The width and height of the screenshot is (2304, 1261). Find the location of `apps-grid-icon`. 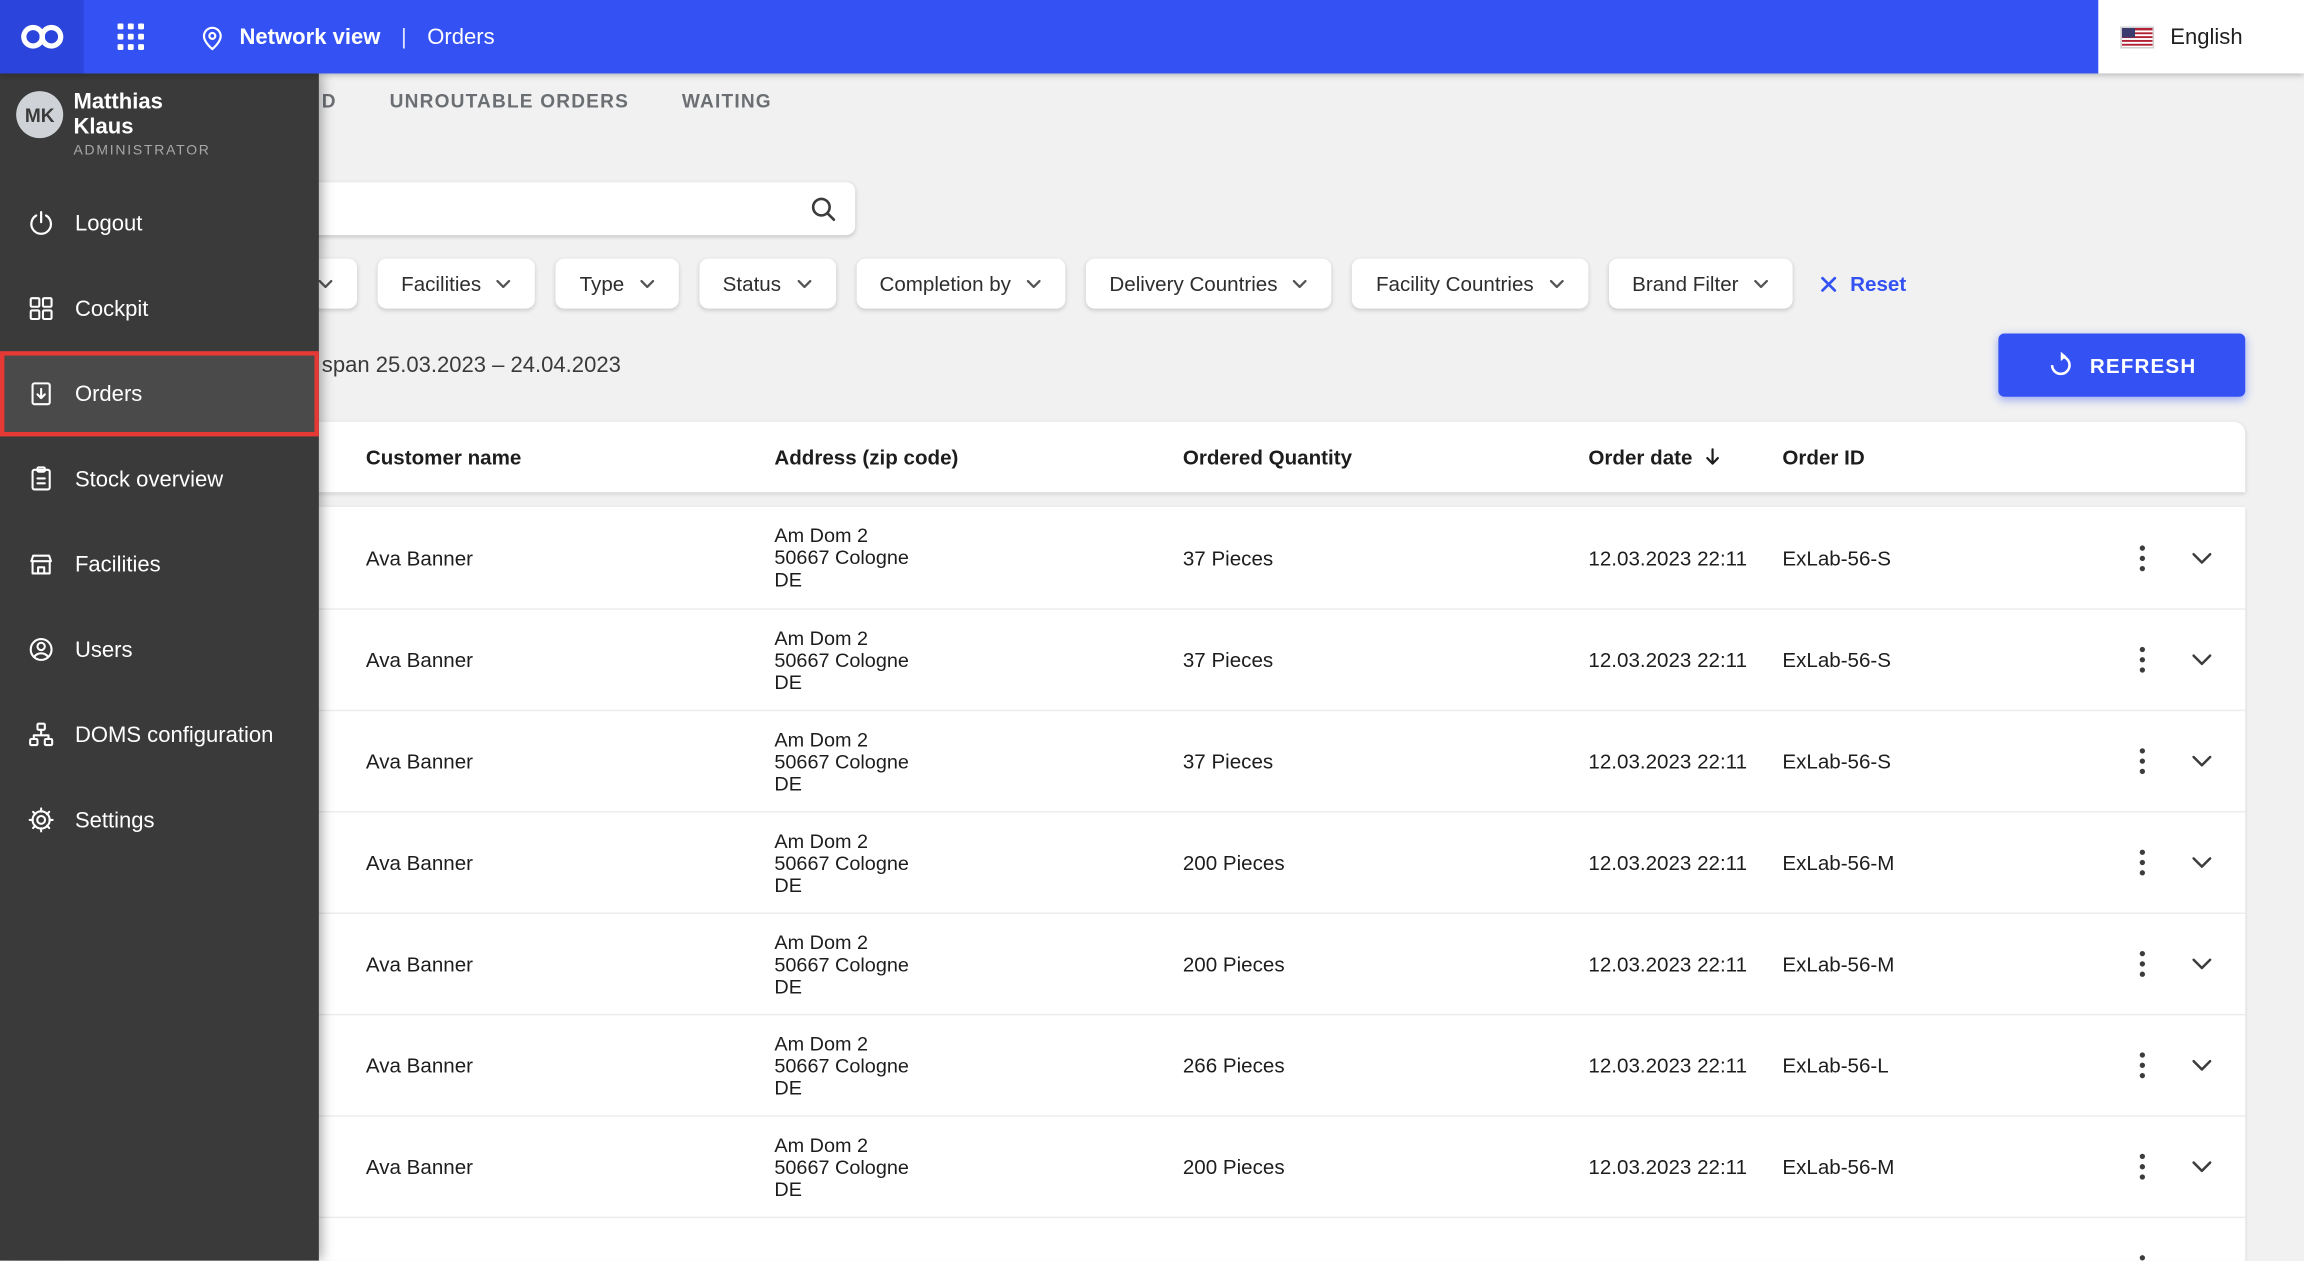

apps-grid-icon is located at coordinates (131, 36).